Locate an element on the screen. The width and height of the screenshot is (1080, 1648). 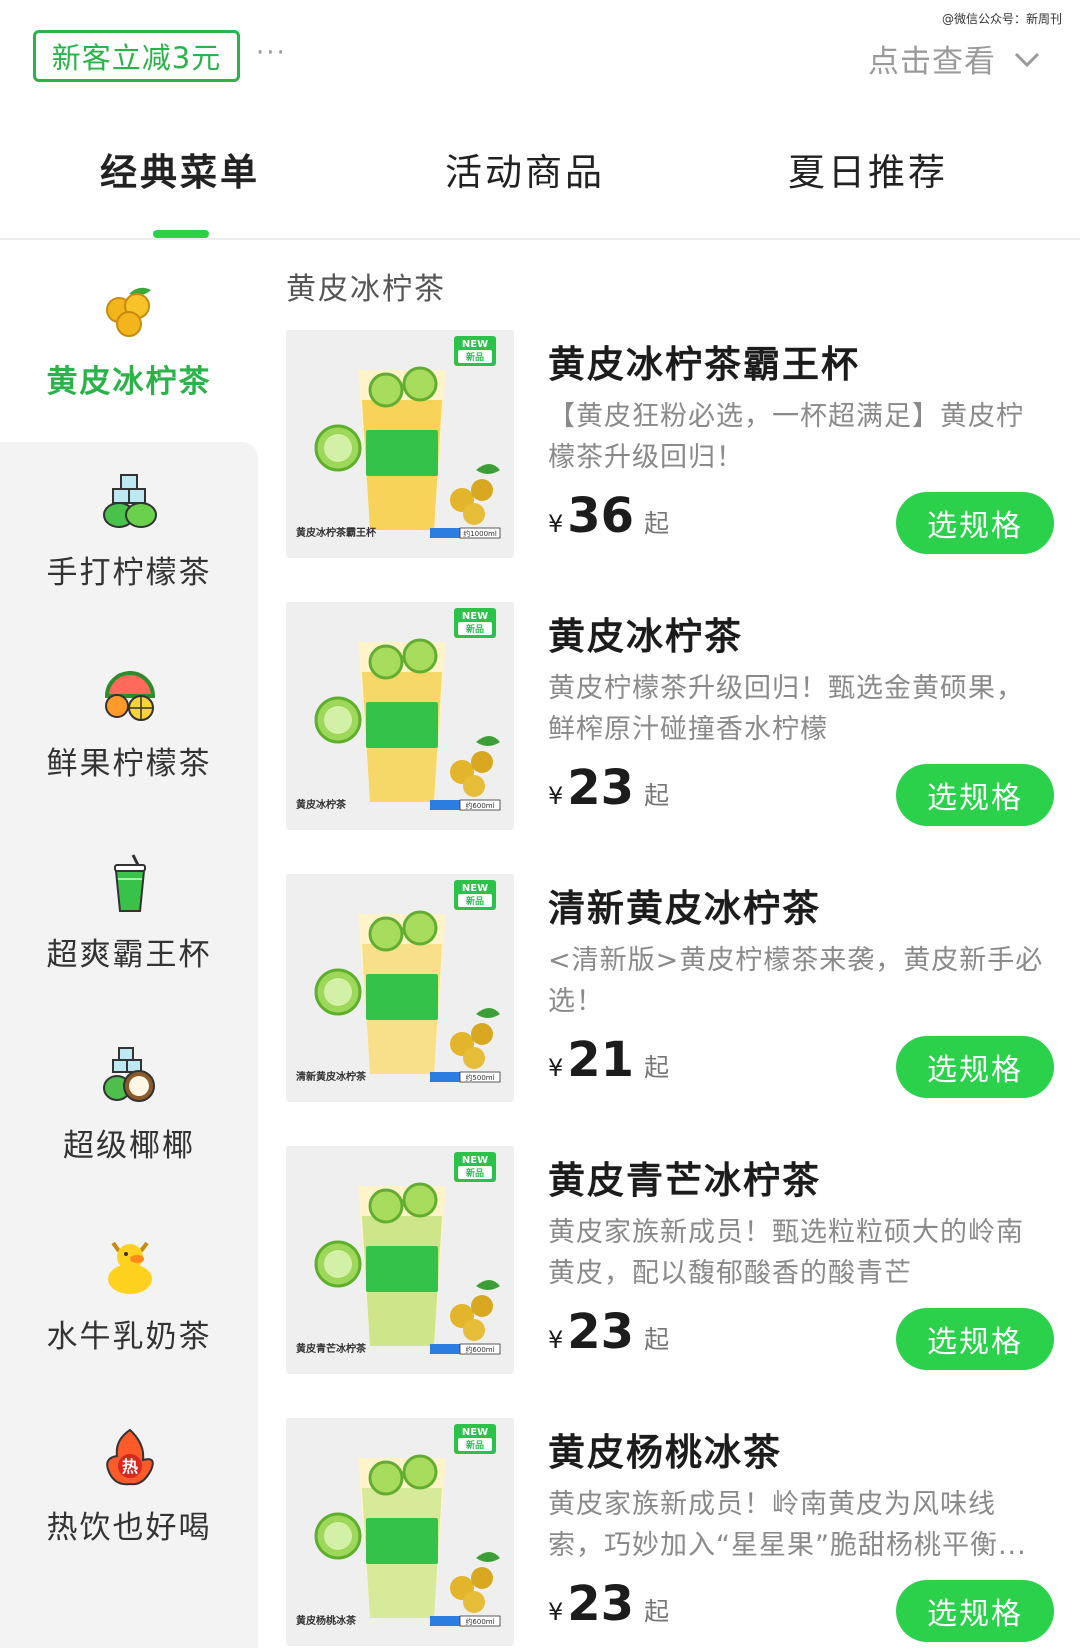
sidebar-item-label: 鲜果柠檬茶 is located at coordinates (129, 764).